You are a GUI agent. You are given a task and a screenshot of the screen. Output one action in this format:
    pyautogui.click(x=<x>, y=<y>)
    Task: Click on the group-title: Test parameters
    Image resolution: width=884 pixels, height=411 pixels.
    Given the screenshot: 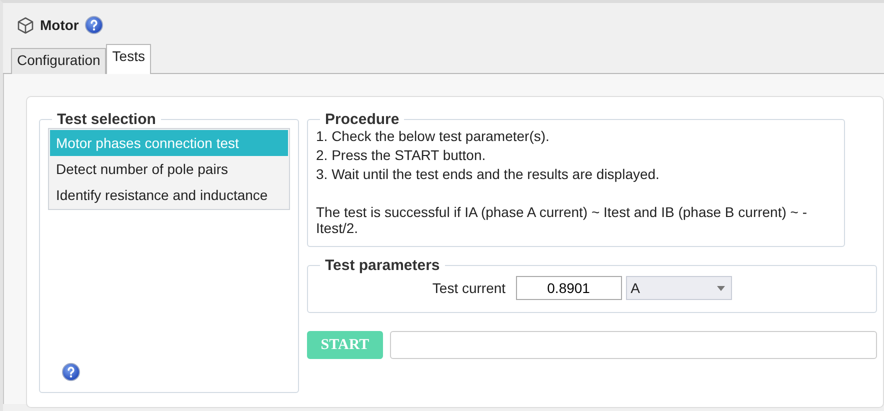 What is the action you would take?
    pyautogui.click(x=382, y=265)
    